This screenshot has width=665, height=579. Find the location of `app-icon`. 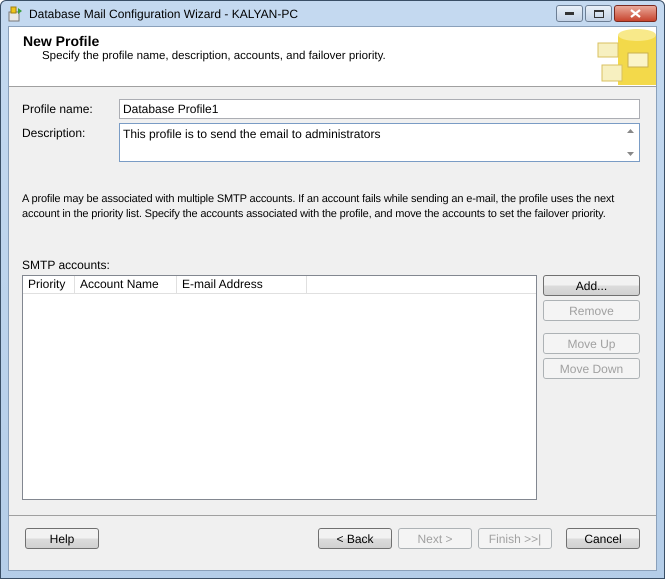

app-icon is located at coordinates (16, 14).